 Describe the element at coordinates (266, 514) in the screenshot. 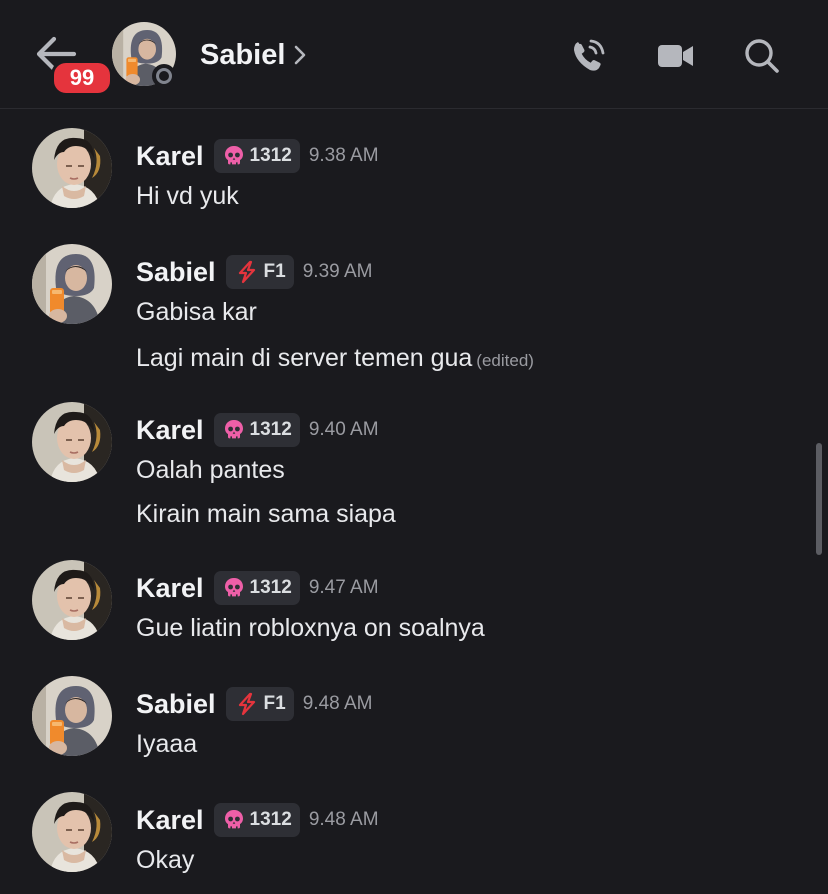

I see `message-text: Kirain main sama siapa` at that location.